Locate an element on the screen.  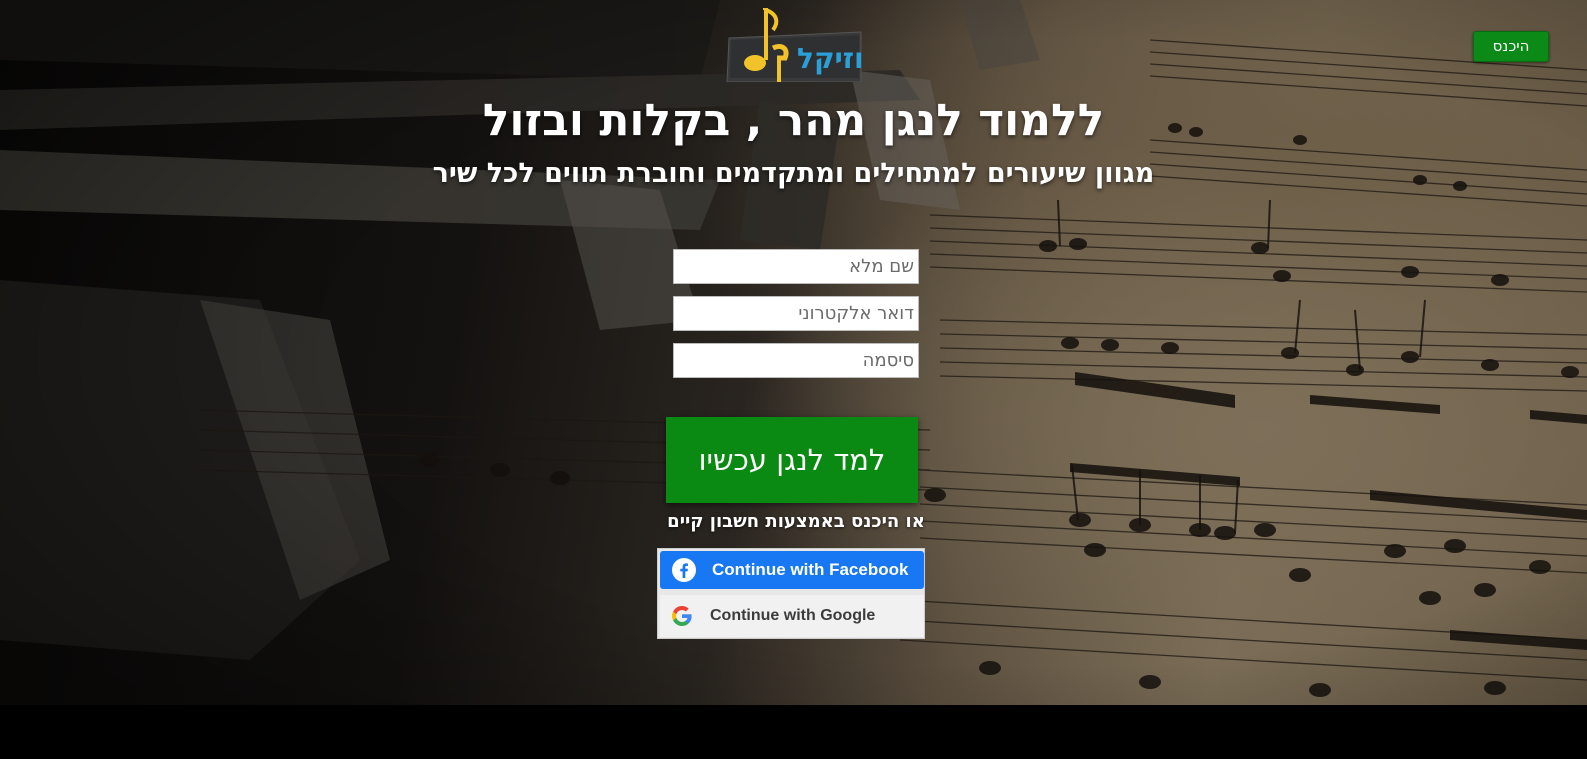
music-note-icon: מוזיקל is located at coordinates (805, 47).